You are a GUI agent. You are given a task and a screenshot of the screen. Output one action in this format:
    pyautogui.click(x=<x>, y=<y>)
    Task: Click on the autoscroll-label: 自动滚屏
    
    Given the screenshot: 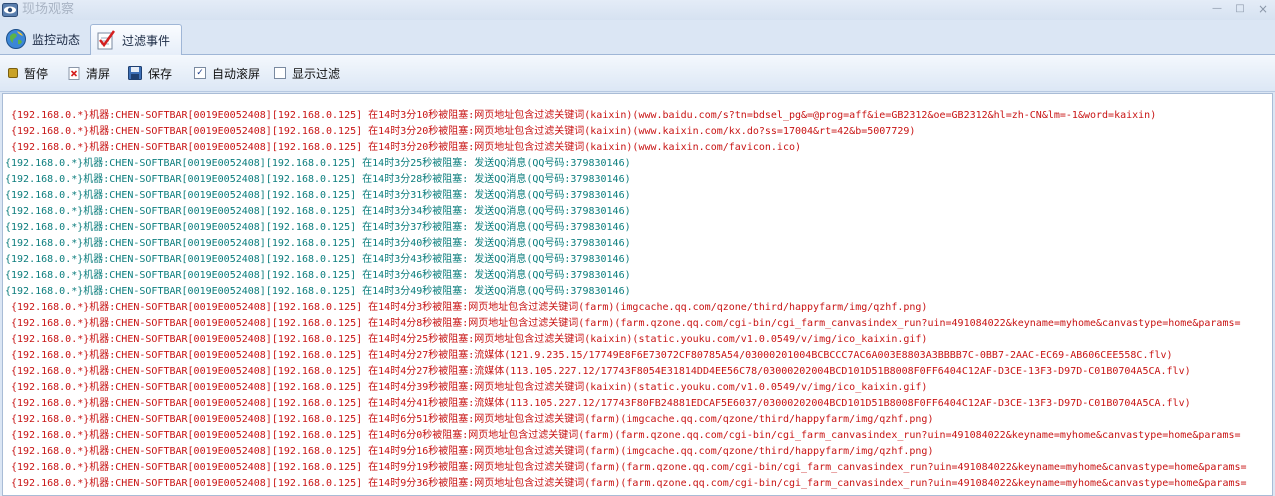 What is the action you would take?
    pyautogui.click(x=236, y=73)
    